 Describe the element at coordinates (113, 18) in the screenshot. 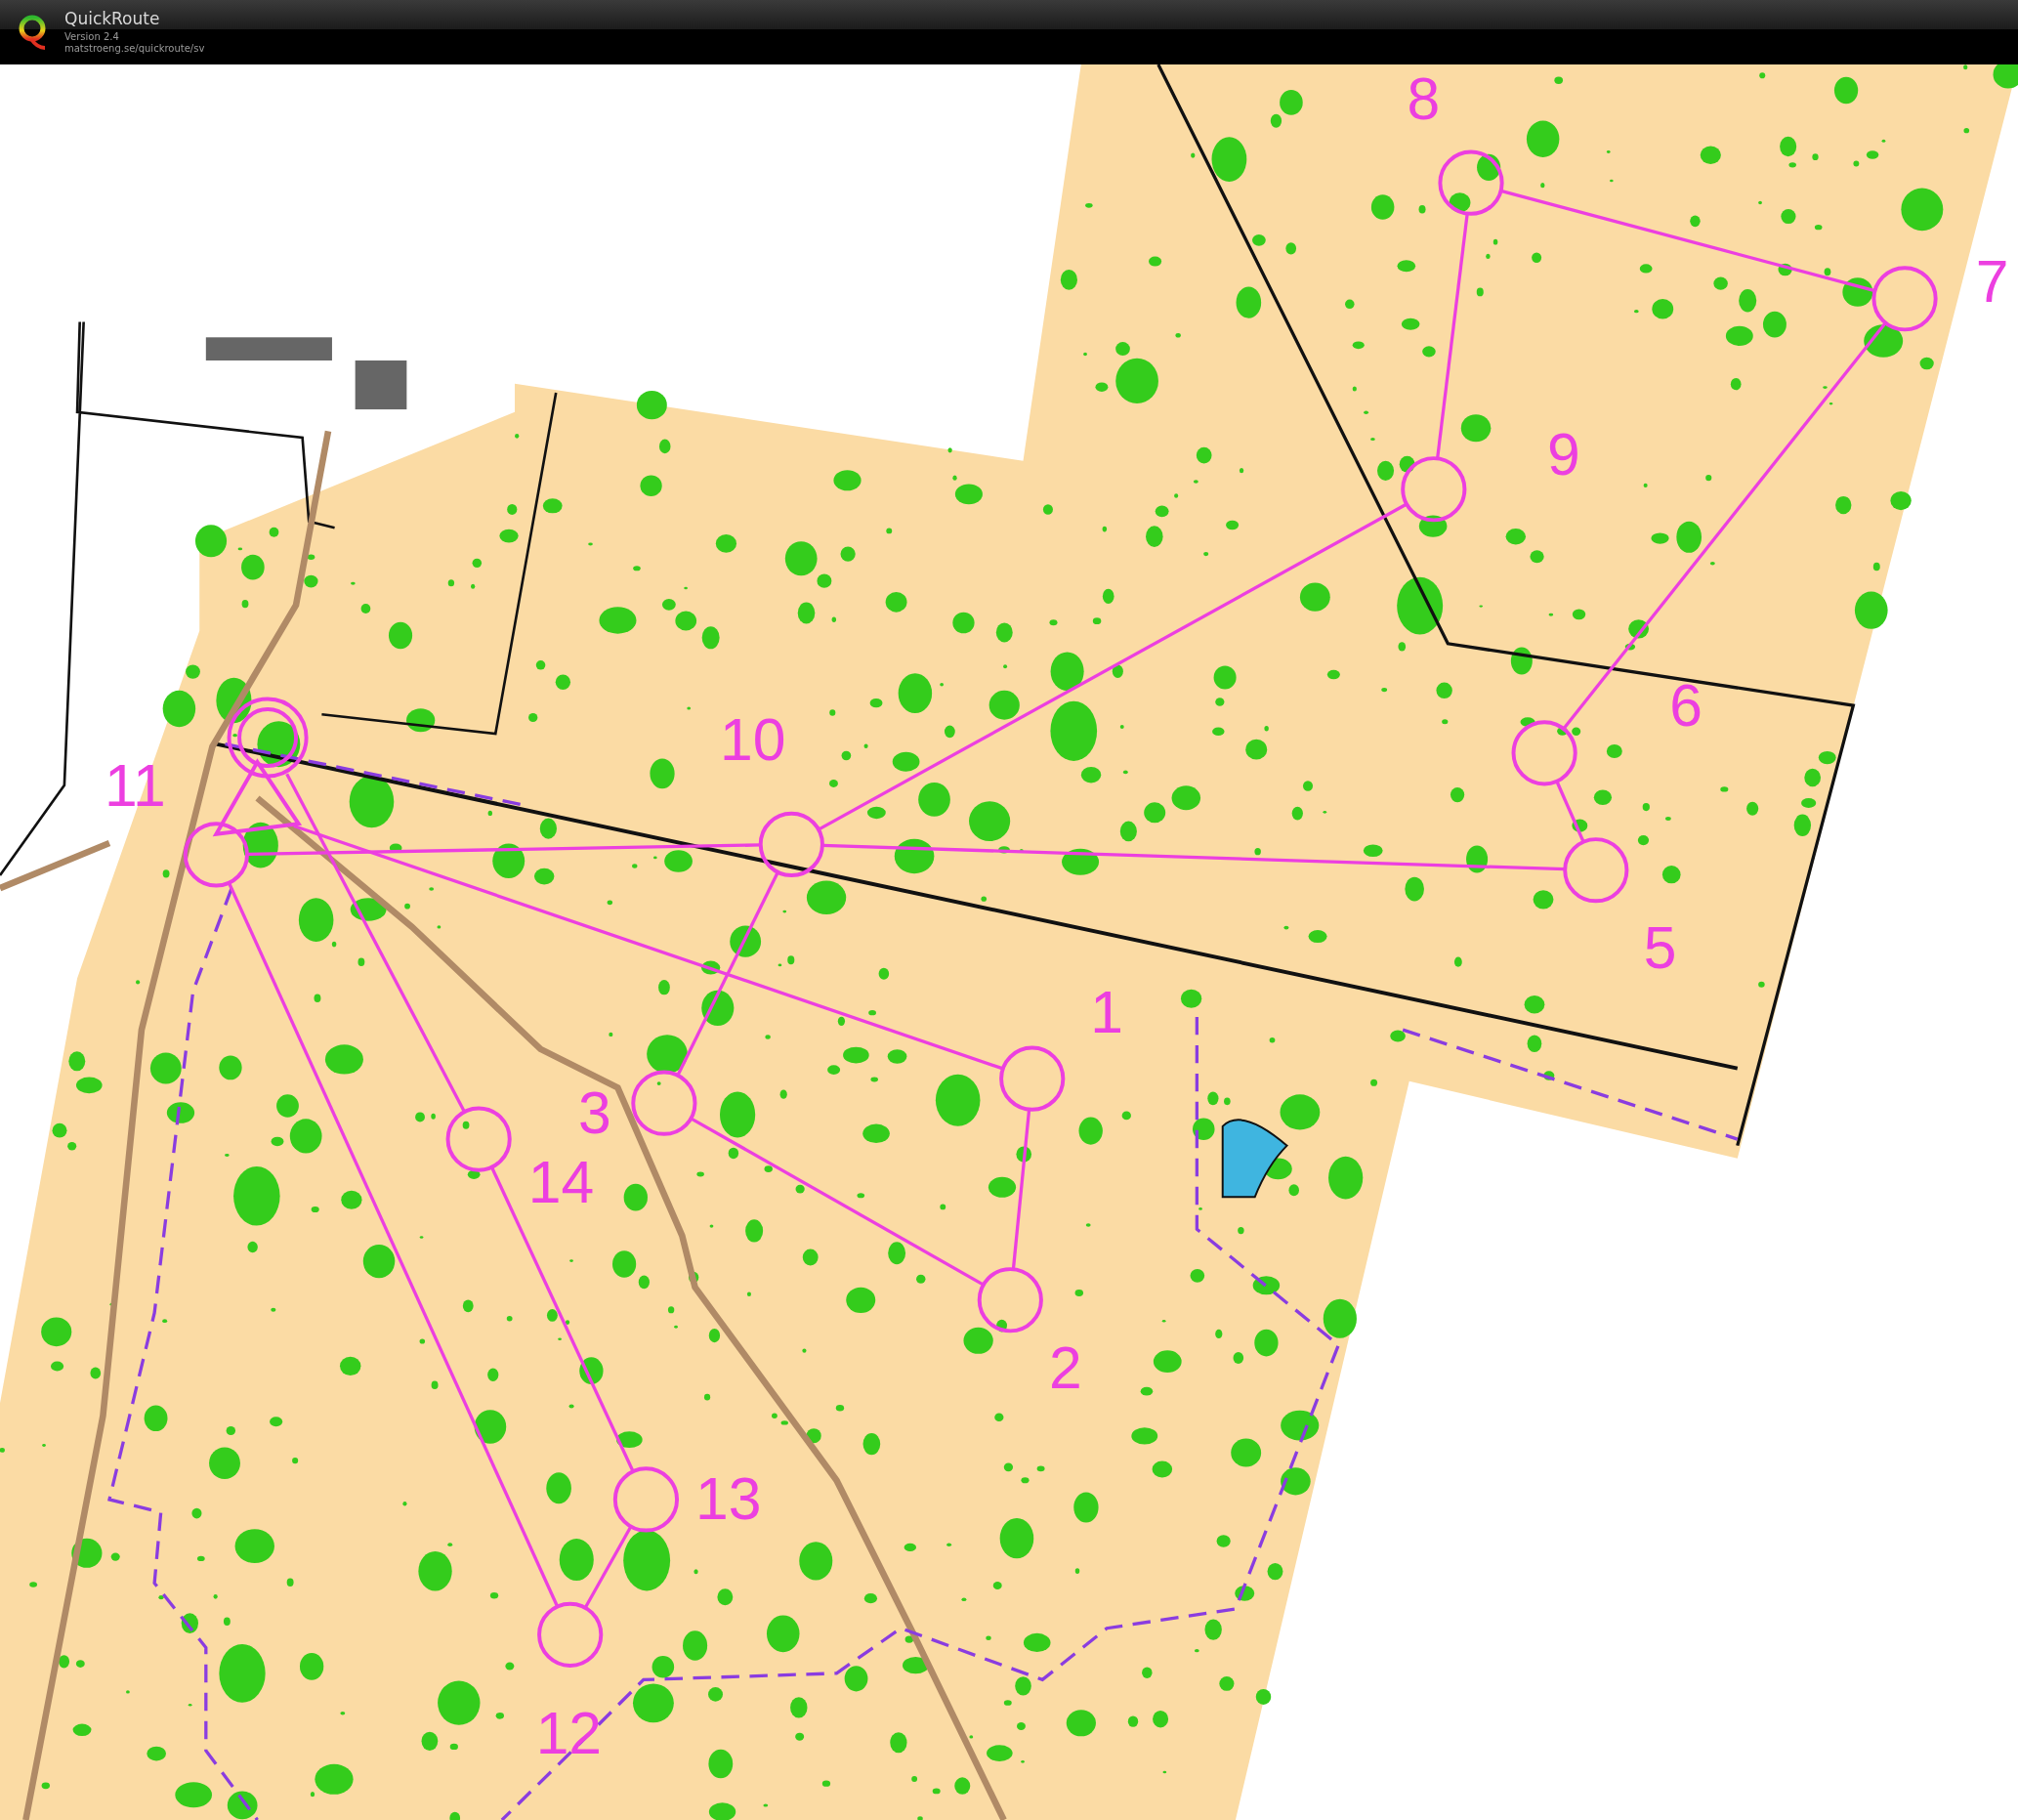

I see `app-title: QuickRoute` at that location.